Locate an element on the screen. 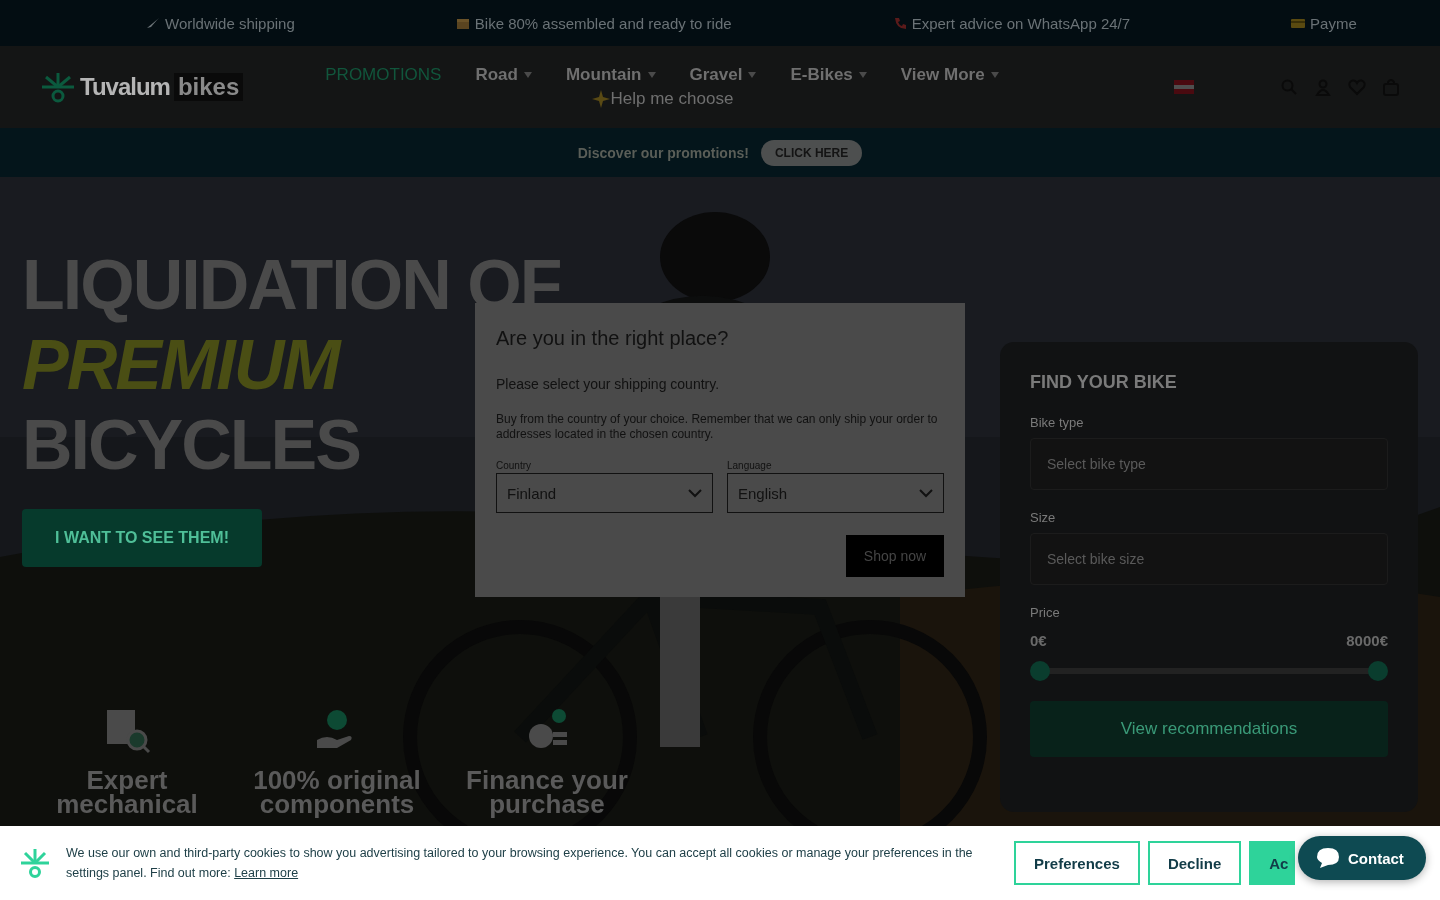 This screenshot has width=1440, height=900. logo-badge: bikes is located at coordinates (208, 87).